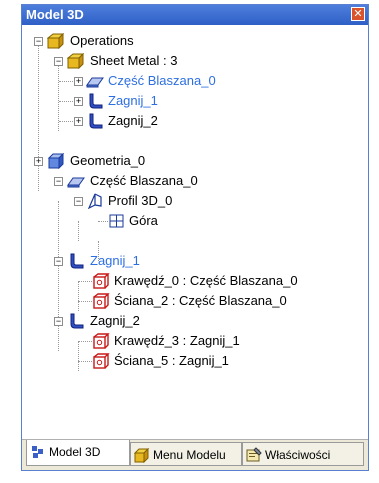 The image size is (379, 483). I want to click on tree-node-label: Ściana_5 : Zagnij_1, so click(171, 360).